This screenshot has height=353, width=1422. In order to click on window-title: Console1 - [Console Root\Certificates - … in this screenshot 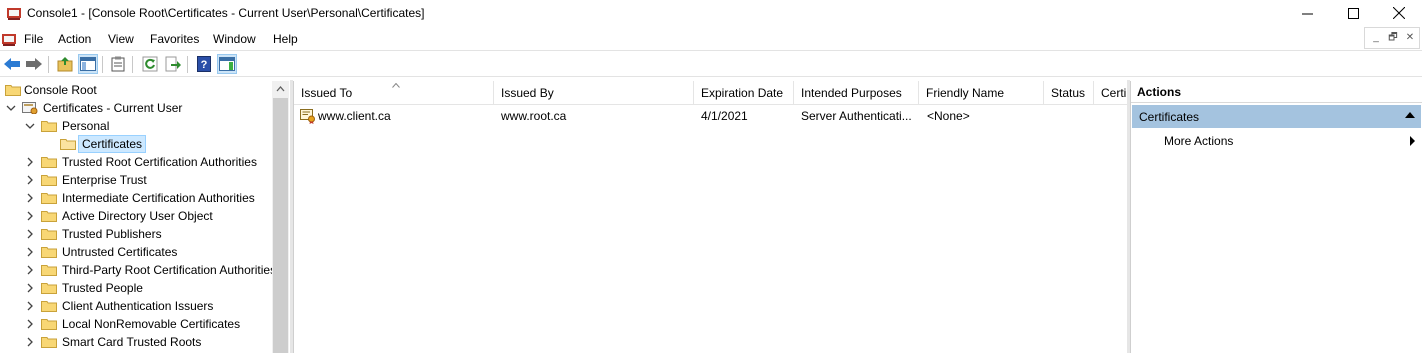, I will do `click(226, 13)`.